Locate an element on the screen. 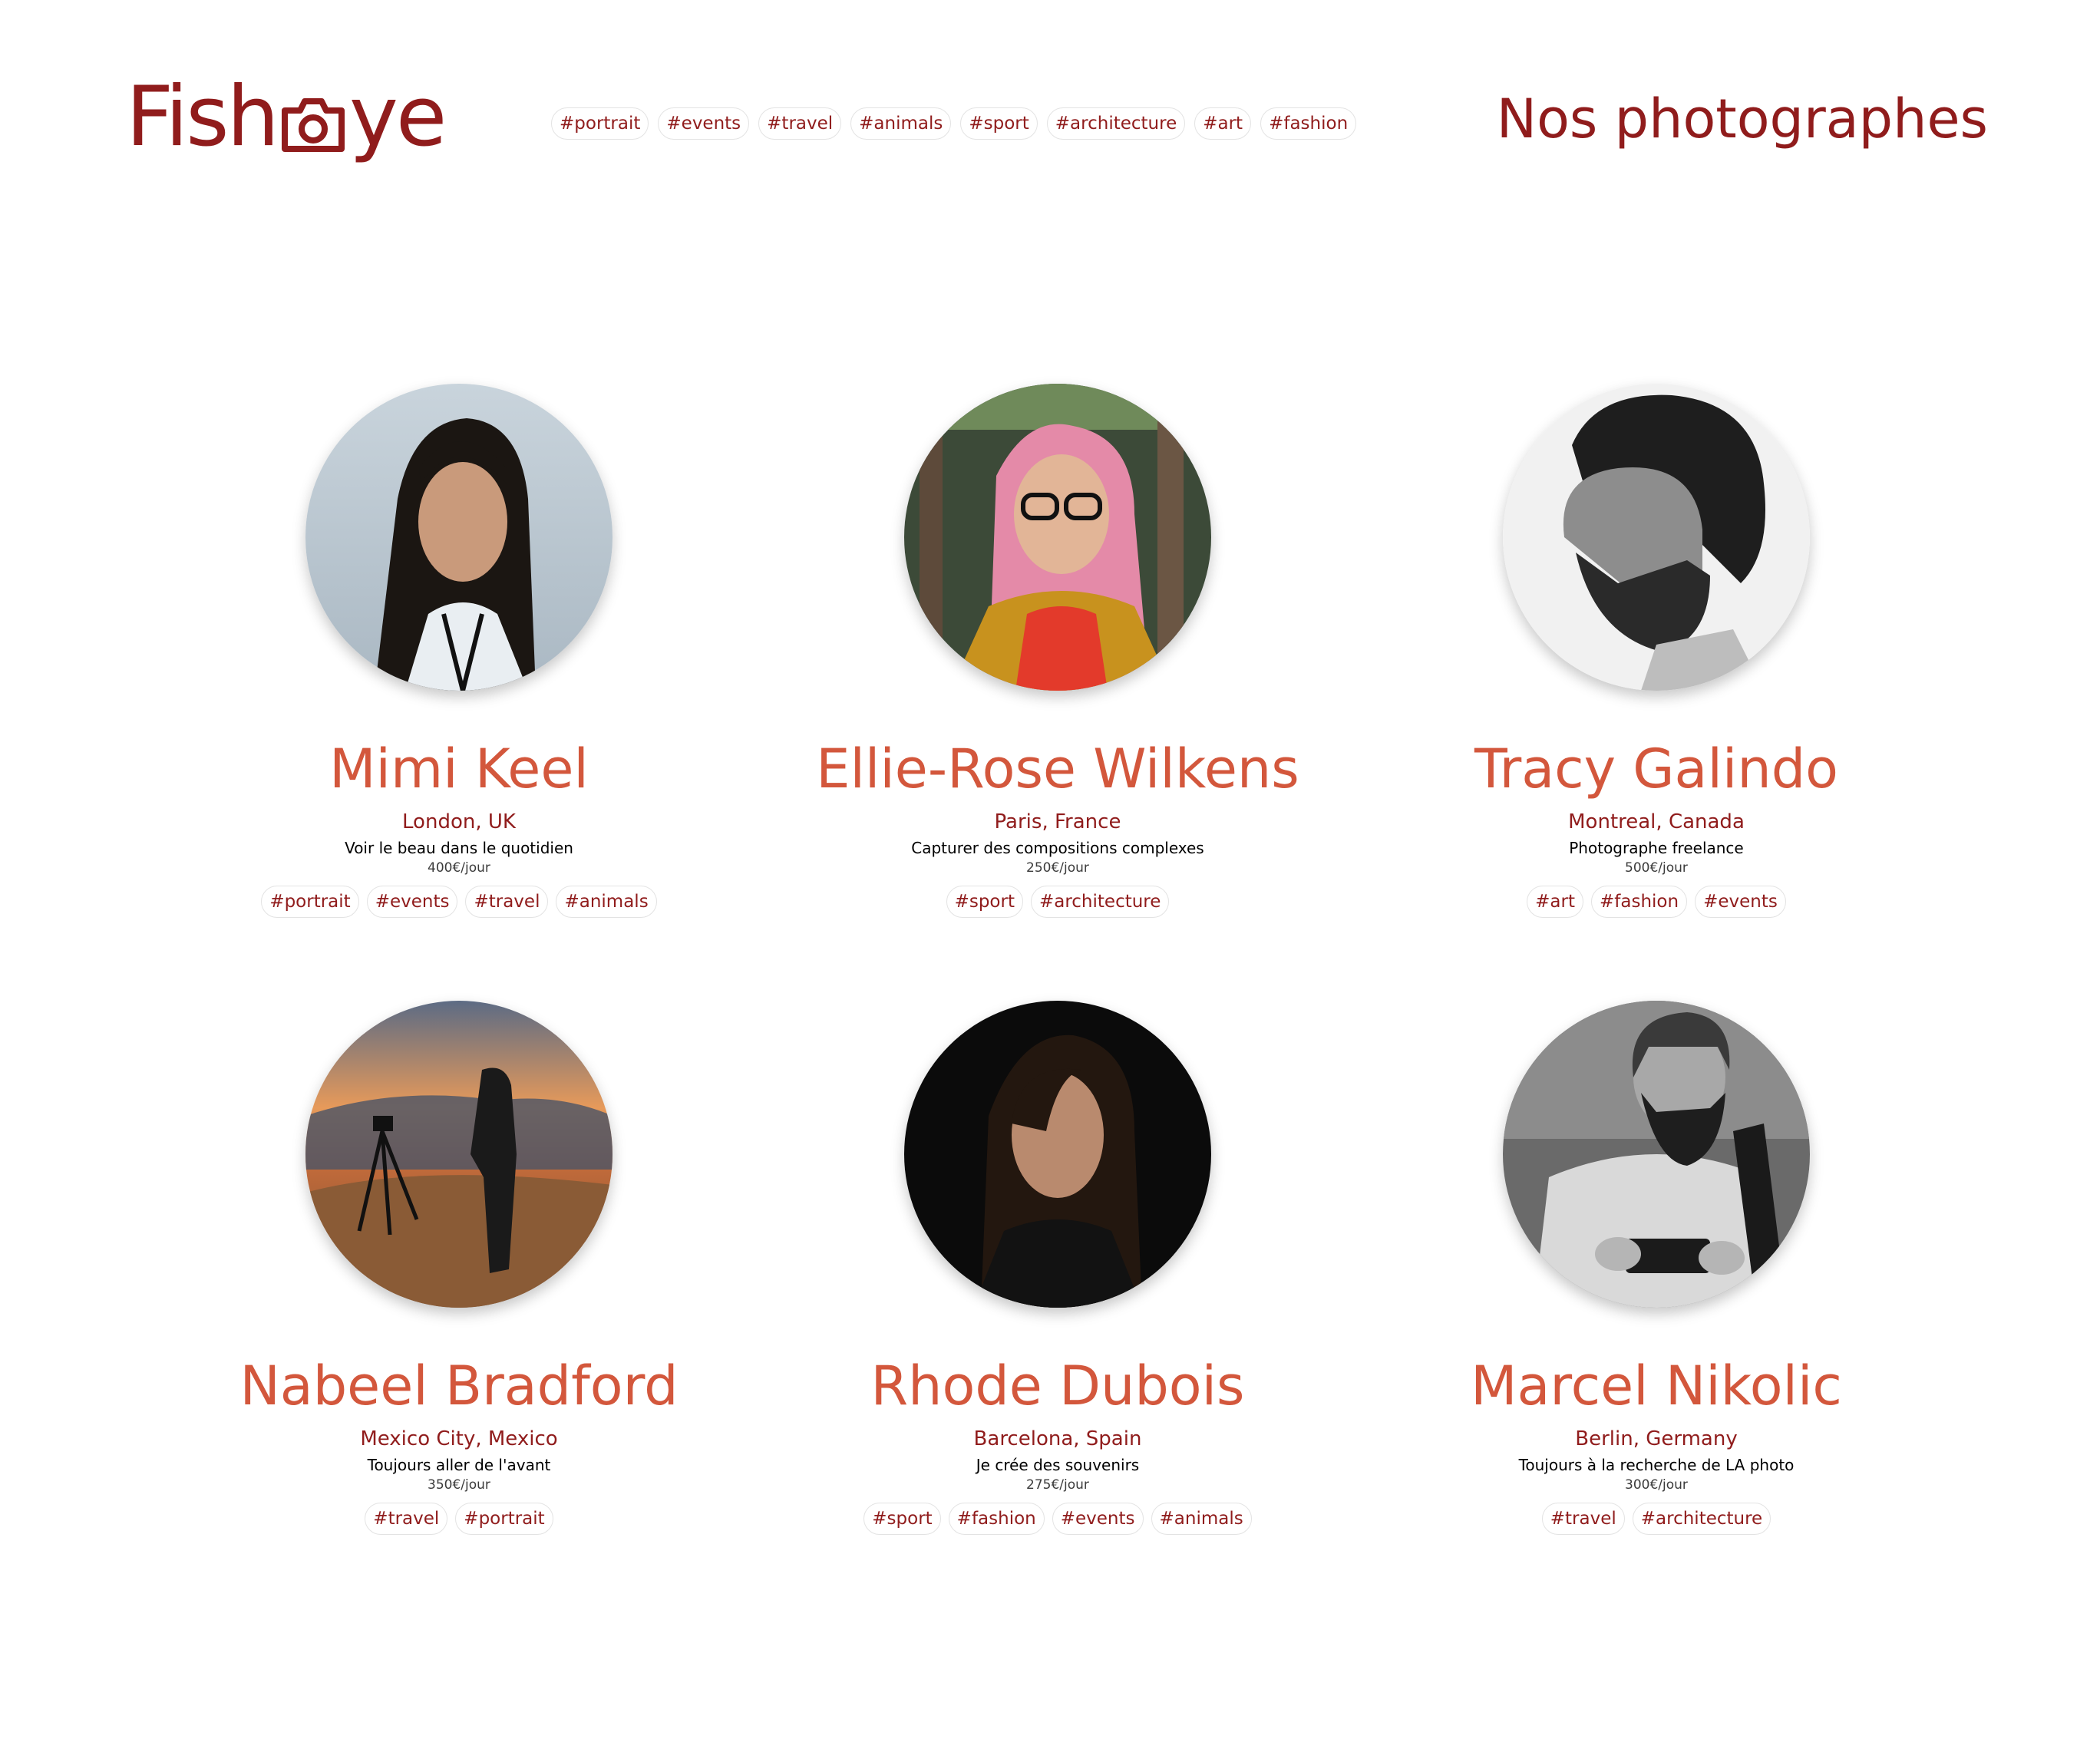 This screenshot has height=1762, width=2100. photographer-name: Ellie-Rose Wilkens is located at coordinates (1058, 769).